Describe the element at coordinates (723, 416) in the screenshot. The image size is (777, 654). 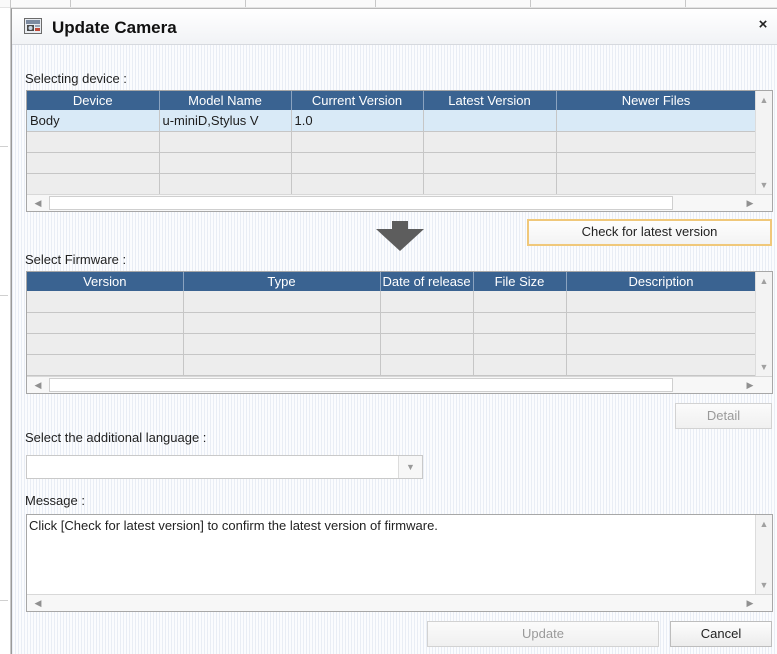
I see `detail-button: Detail` at that location.